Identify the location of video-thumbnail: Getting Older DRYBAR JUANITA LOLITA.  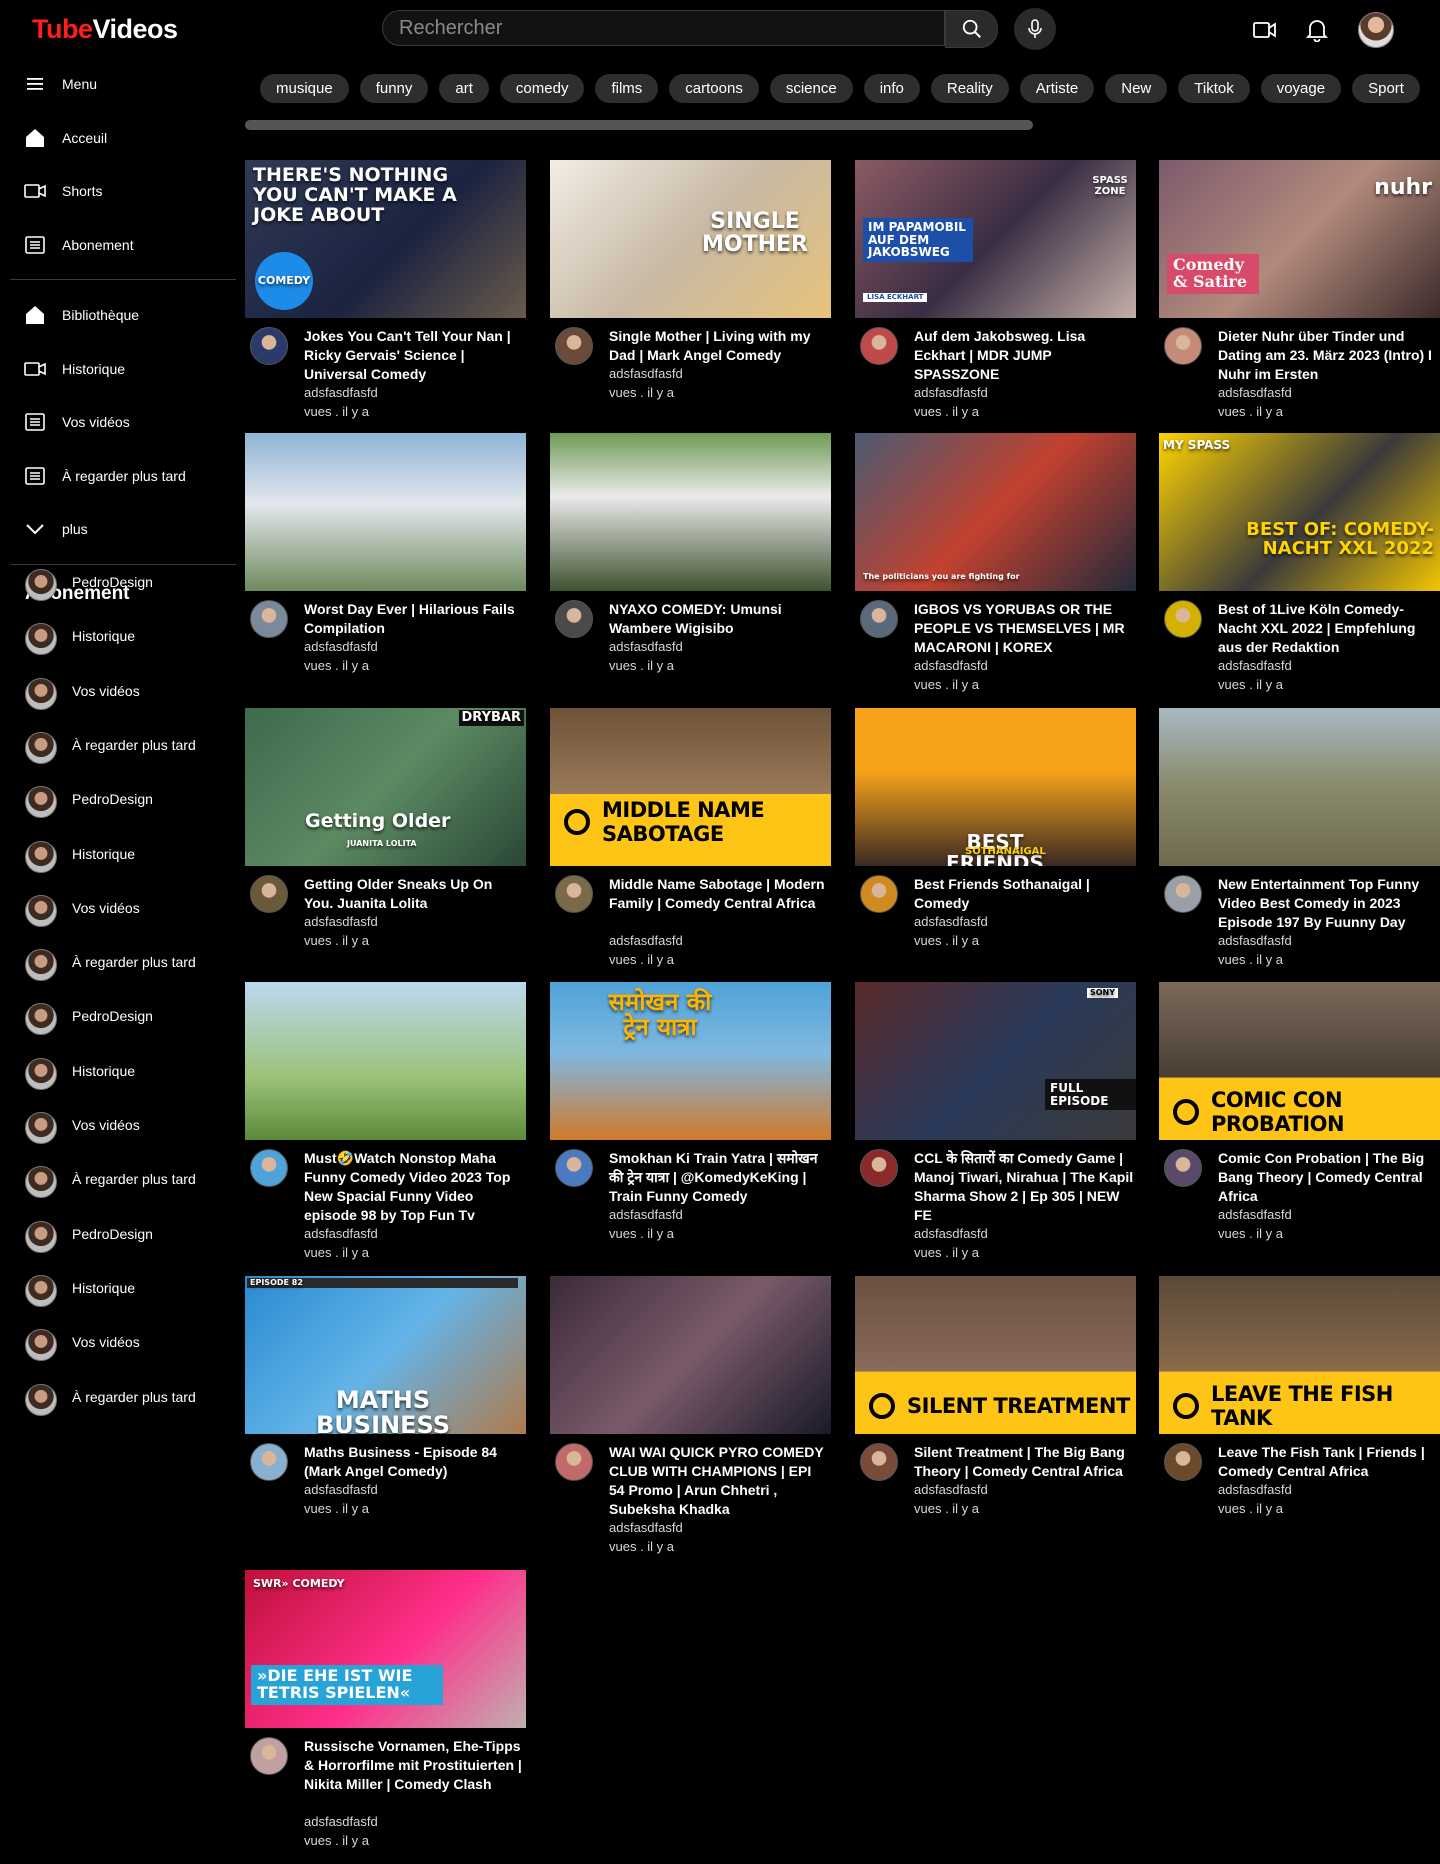
(385, 787).